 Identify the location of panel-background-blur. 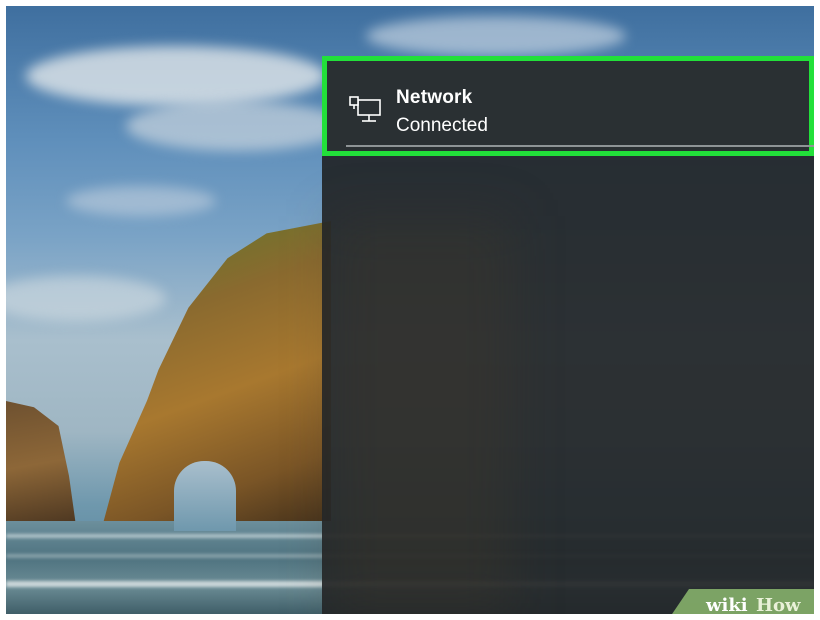
(422, 415).